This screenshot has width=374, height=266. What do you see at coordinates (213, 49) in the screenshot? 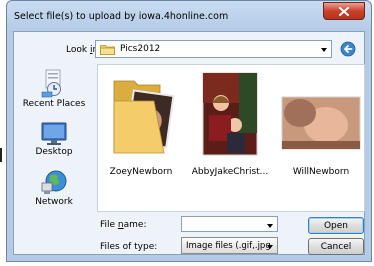
I see `look-in-dropdown: Pics2012` at bounding box center [213, 49].